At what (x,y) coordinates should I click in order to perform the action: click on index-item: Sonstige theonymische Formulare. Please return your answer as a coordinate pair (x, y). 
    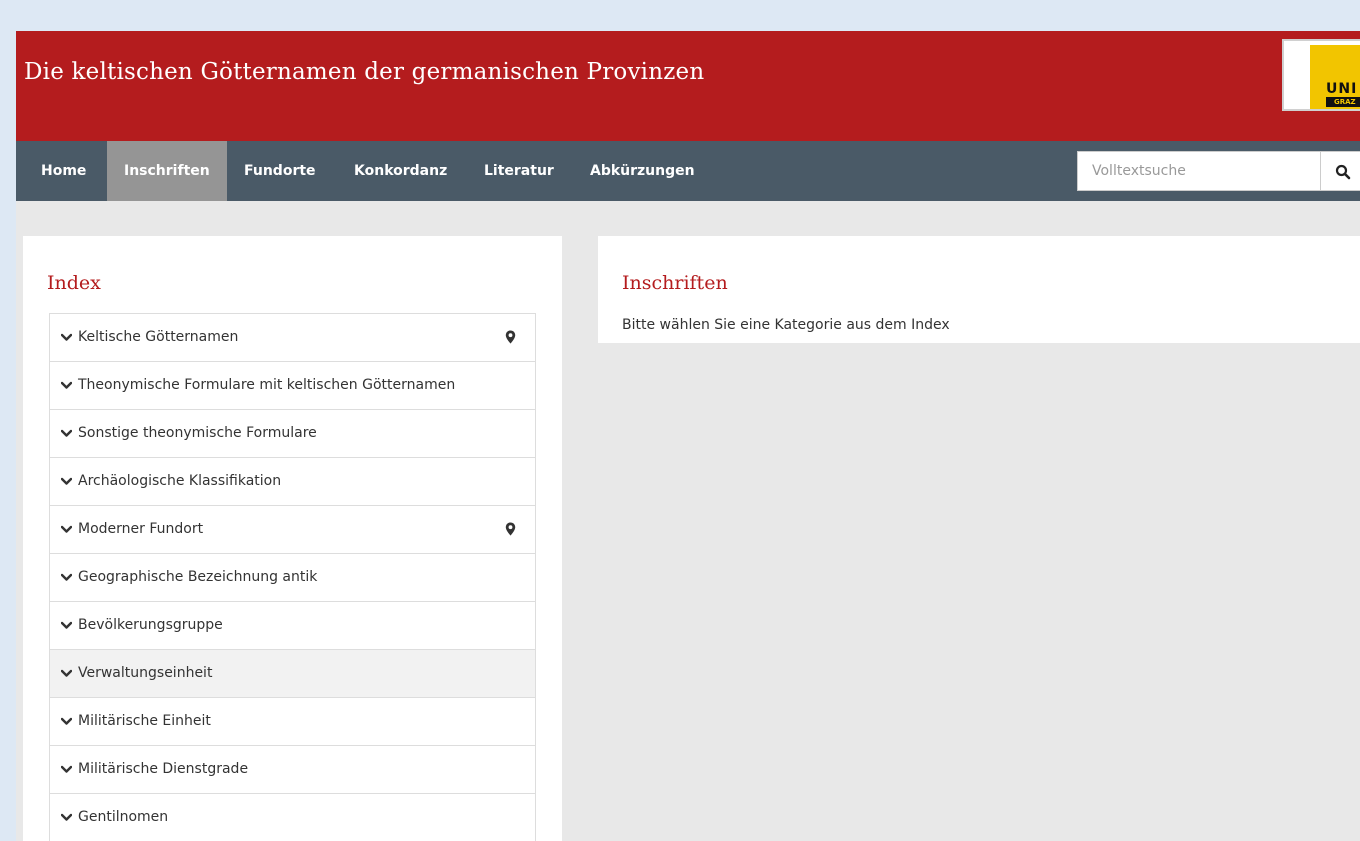
    Looking at the image, I should click on (292, 434).